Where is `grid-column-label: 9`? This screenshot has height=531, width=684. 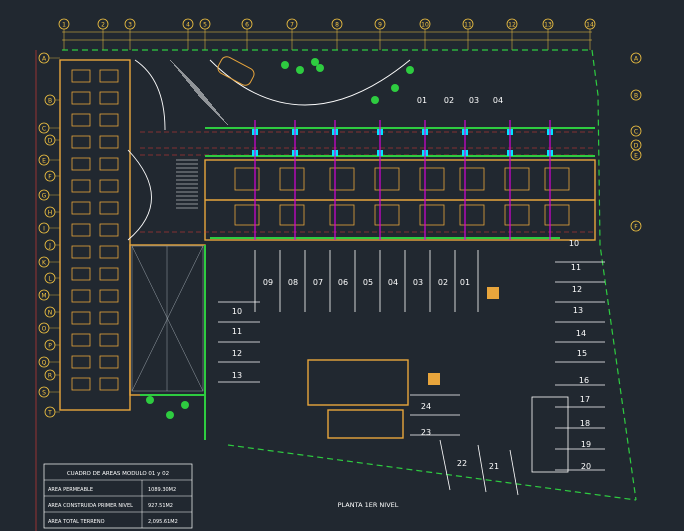 grid-column-label: 9 is located at coordinates (380, 25).